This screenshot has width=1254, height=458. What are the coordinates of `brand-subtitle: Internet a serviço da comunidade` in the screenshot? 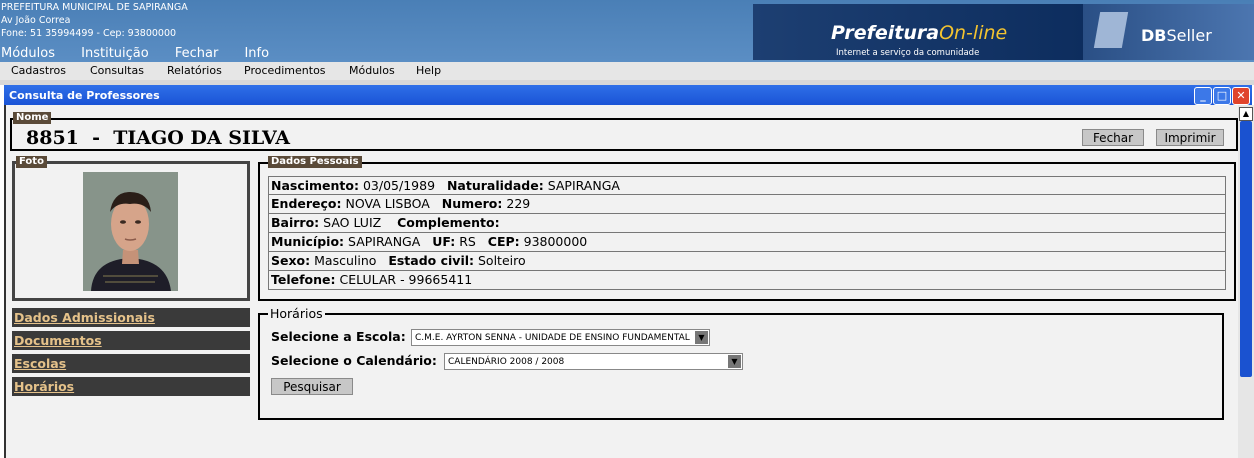 It's located at (908, 53).